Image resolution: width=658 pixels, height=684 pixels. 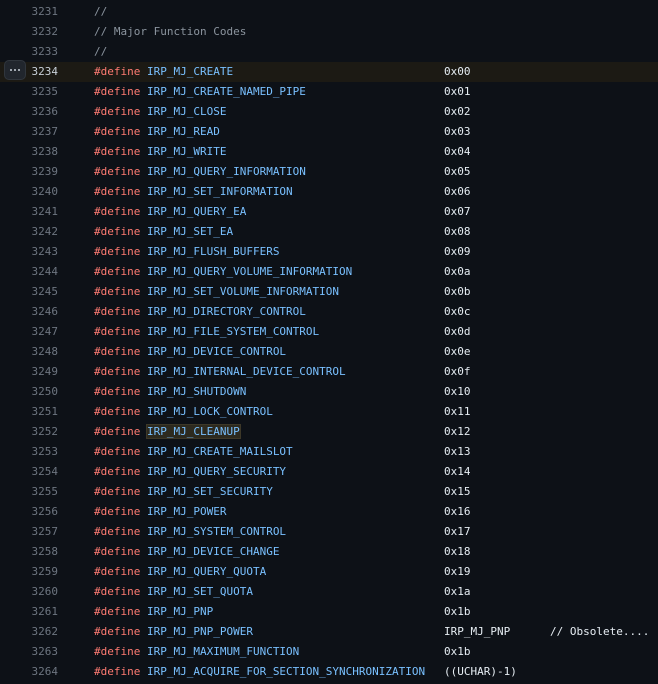 I want to click on macro-name: IRP_MJ_CREATE, so click(x=190, y=71).